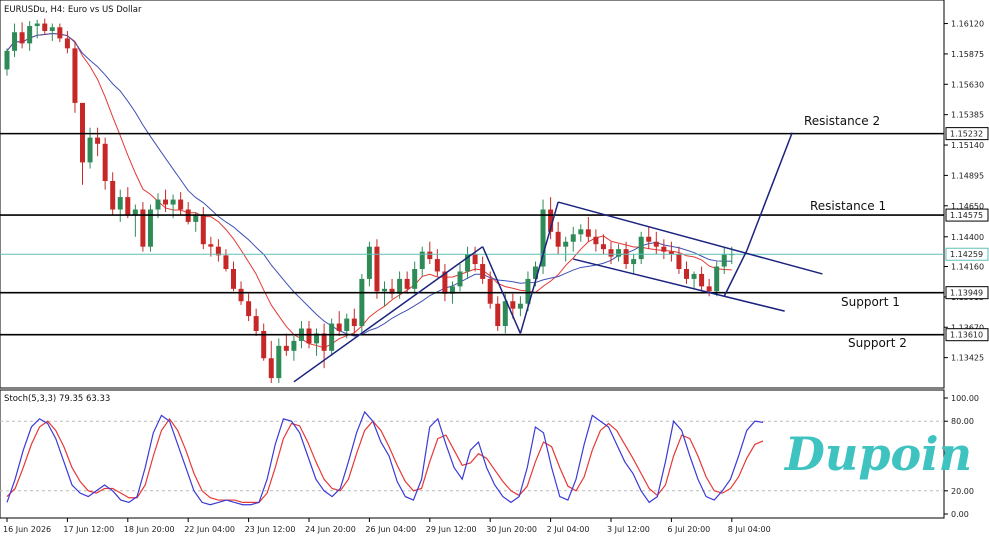 The width and height of the screenshot is (989, 543). Describe the element at coordinates (628, 529) in the screenshot. I see `time-tick-label: 3 Jul 12:00` at that location.